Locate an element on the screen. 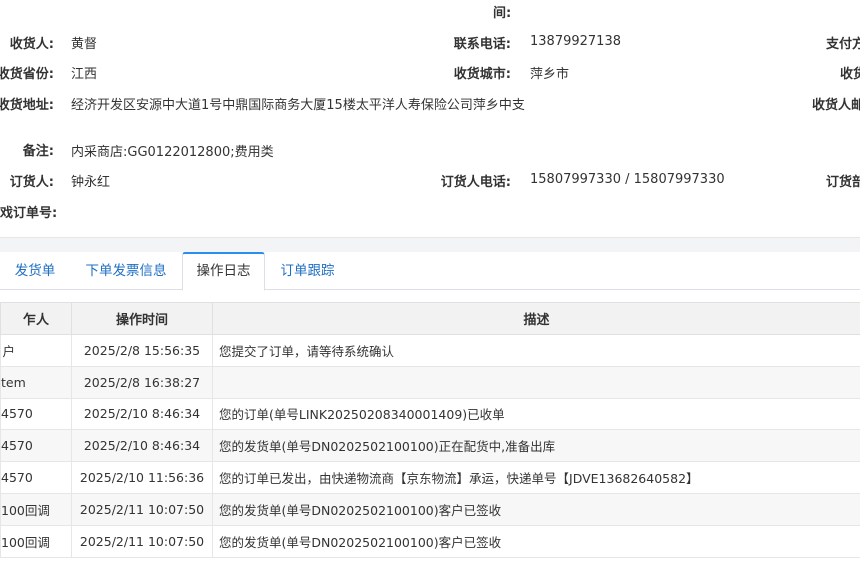  right-column-label-5: 订货部 is located at coordinates (843, 182).